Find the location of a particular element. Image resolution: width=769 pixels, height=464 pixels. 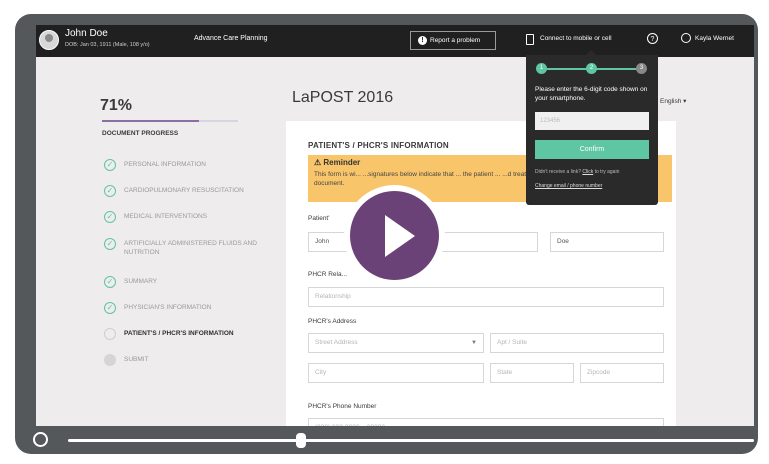

seek-bar is located at coordinates (411, 440).